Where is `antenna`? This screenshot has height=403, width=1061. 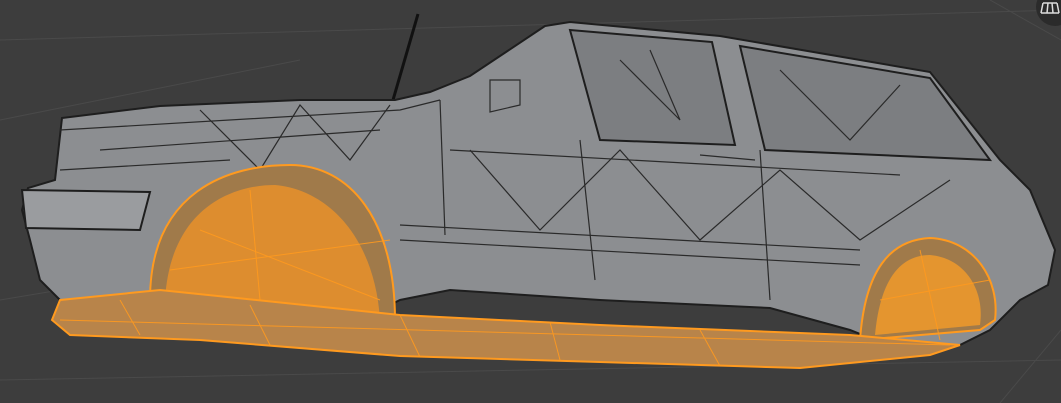 antenna is located at coordinates (405, 57).